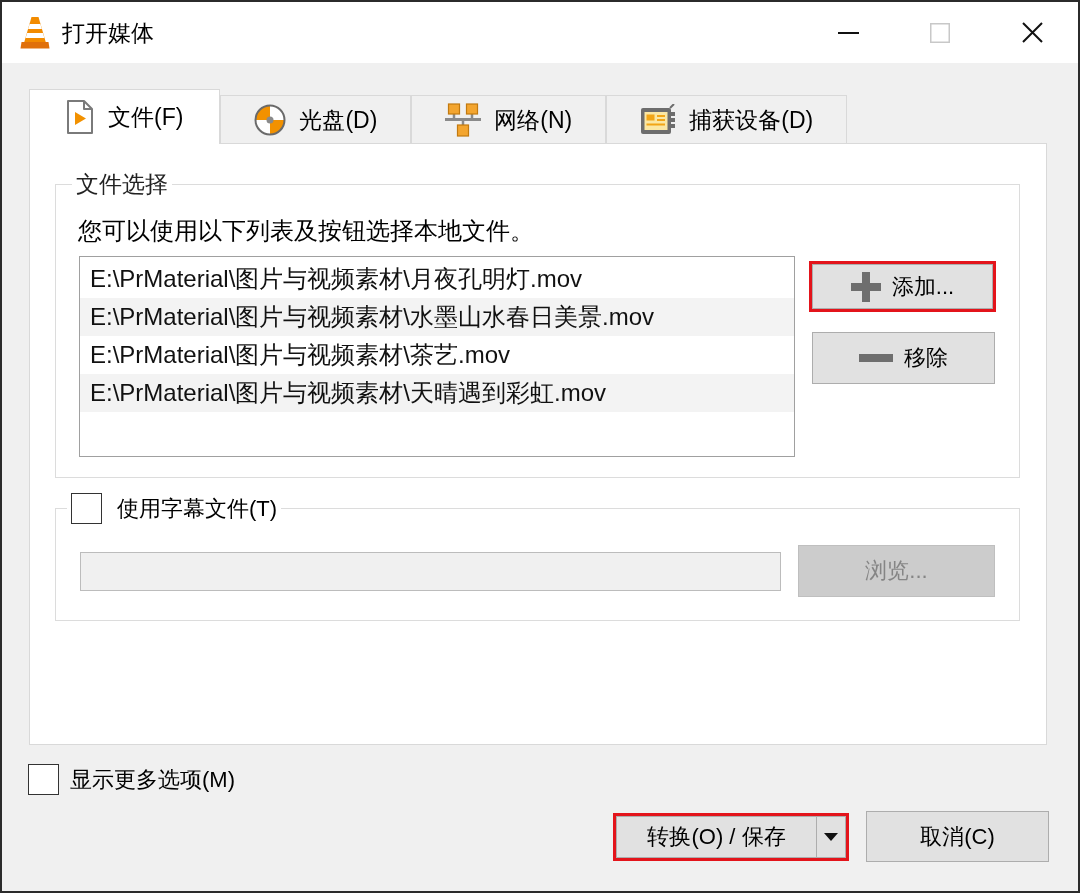 This screenshot has width=1080, height=893. Describe the element at coordinates (437, 356) in the screenshot. I see `file-list: E:\PrMaterial\图片与视频素材\月夜孔明灯.mov E:\PrMaterial\图片与视频素材\水墨山水春日美景.mov E:\PrMaterial\图片与视频素材\茶艺.mov E:\PrMaterial\图片与视频素材\天晴遇到彩虹.mov` at that location.